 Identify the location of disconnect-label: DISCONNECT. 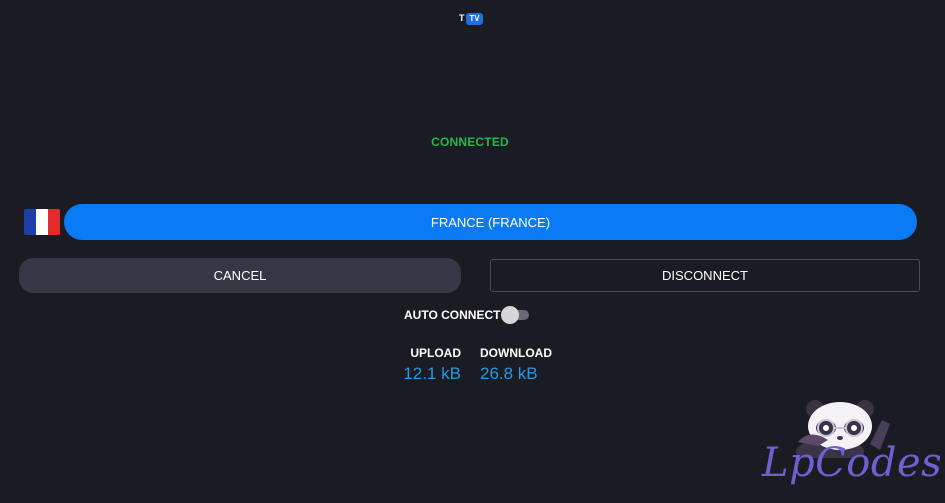
(705, 275).